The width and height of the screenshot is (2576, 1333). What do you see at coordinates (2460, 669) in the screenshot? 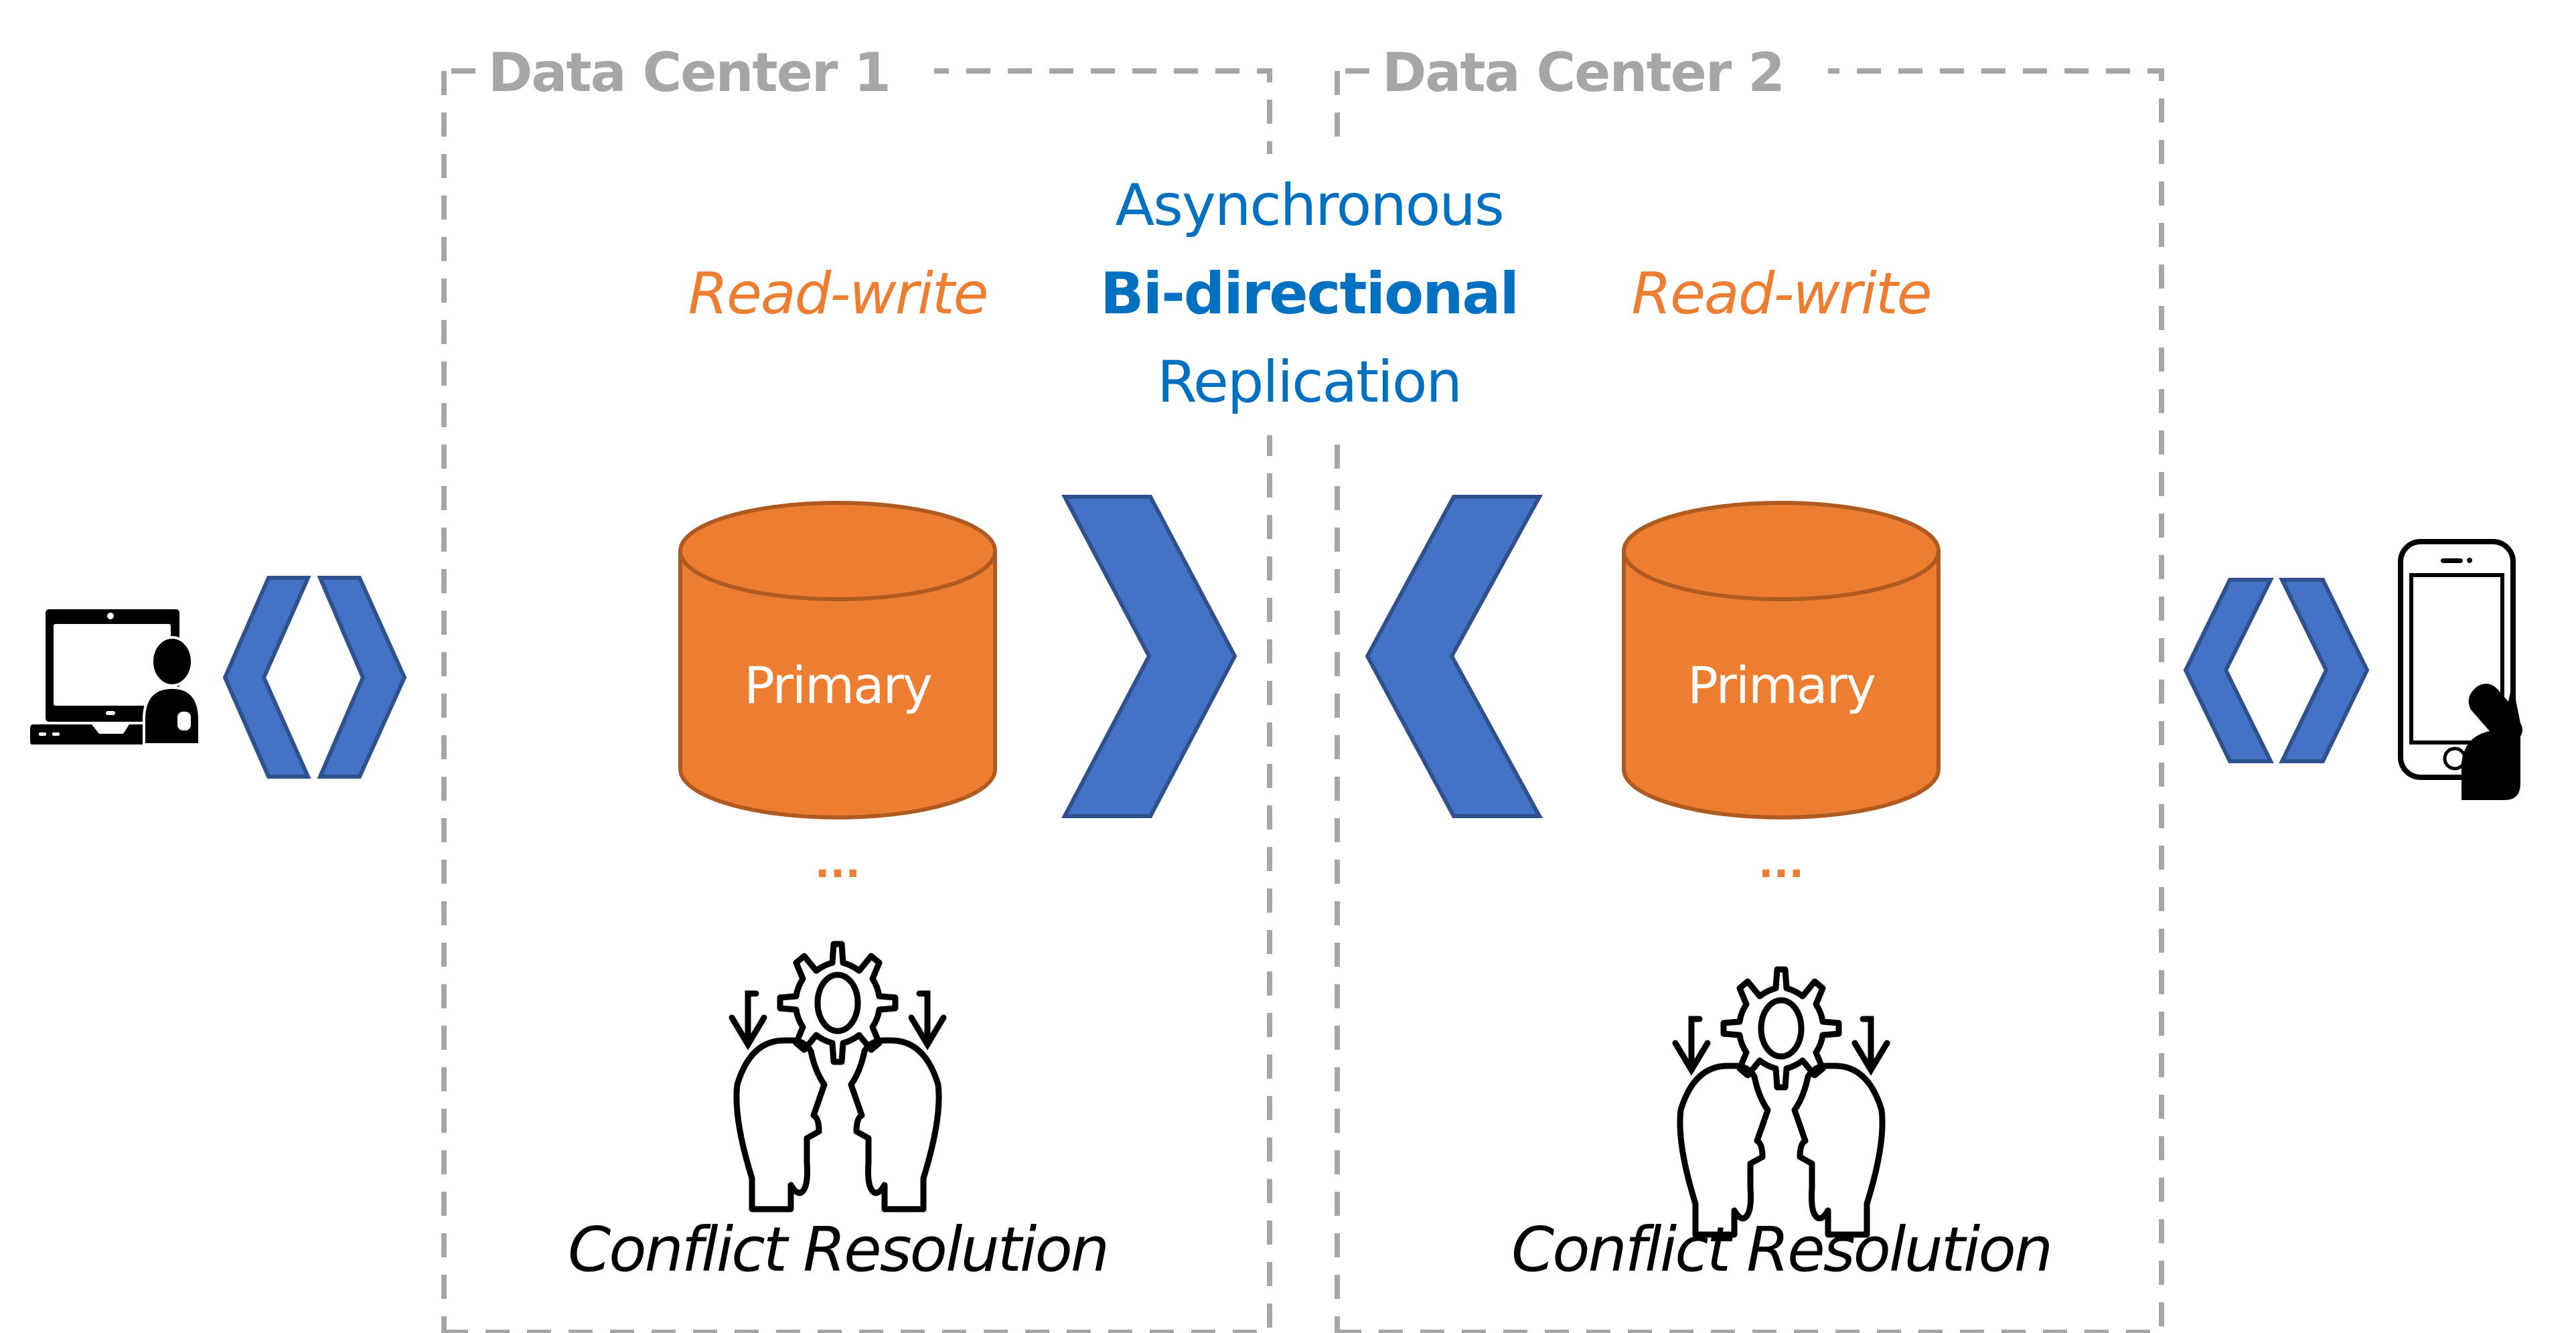
I see `smartphone-hand-icon` at bounding box center [2460, 669].